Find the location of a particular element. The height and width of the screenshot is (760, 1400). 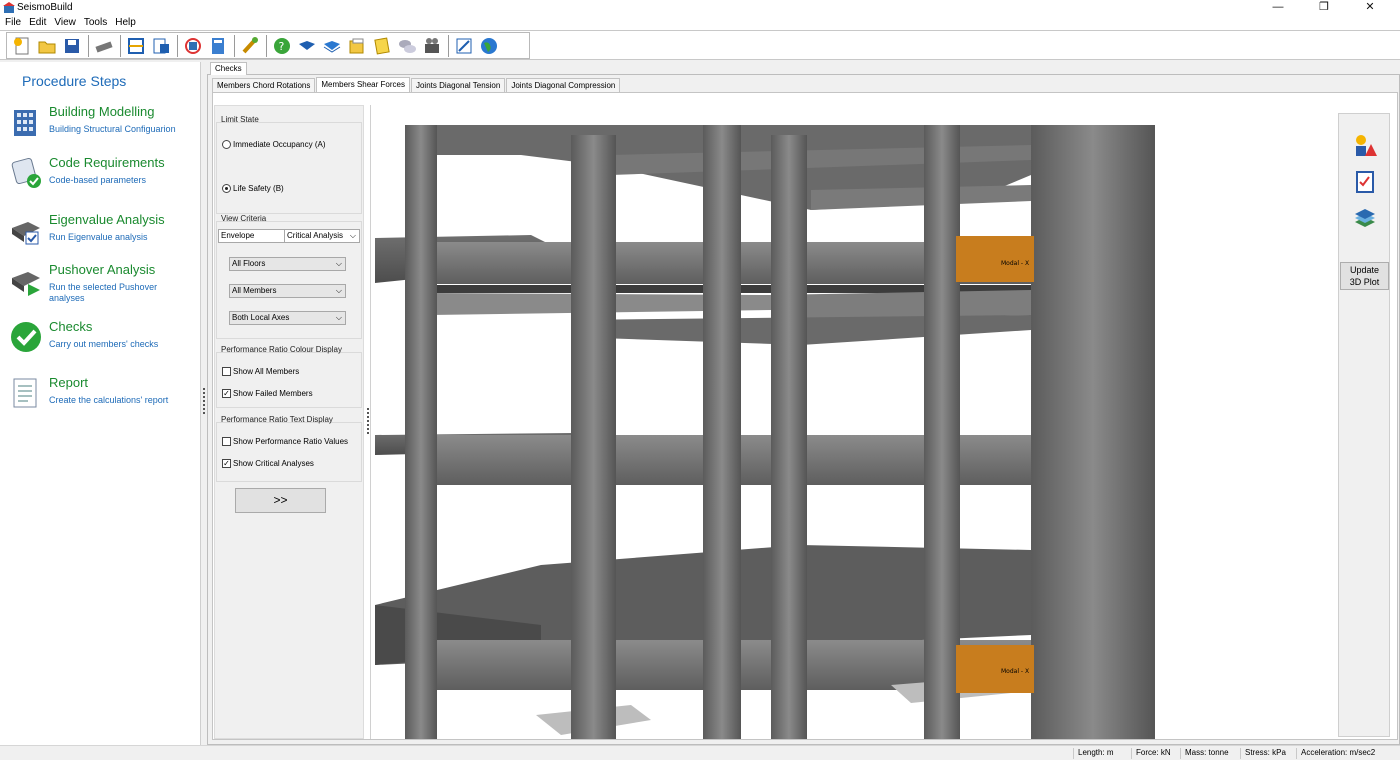

toolbar-strip: ? is located at coordinates (268, 45).